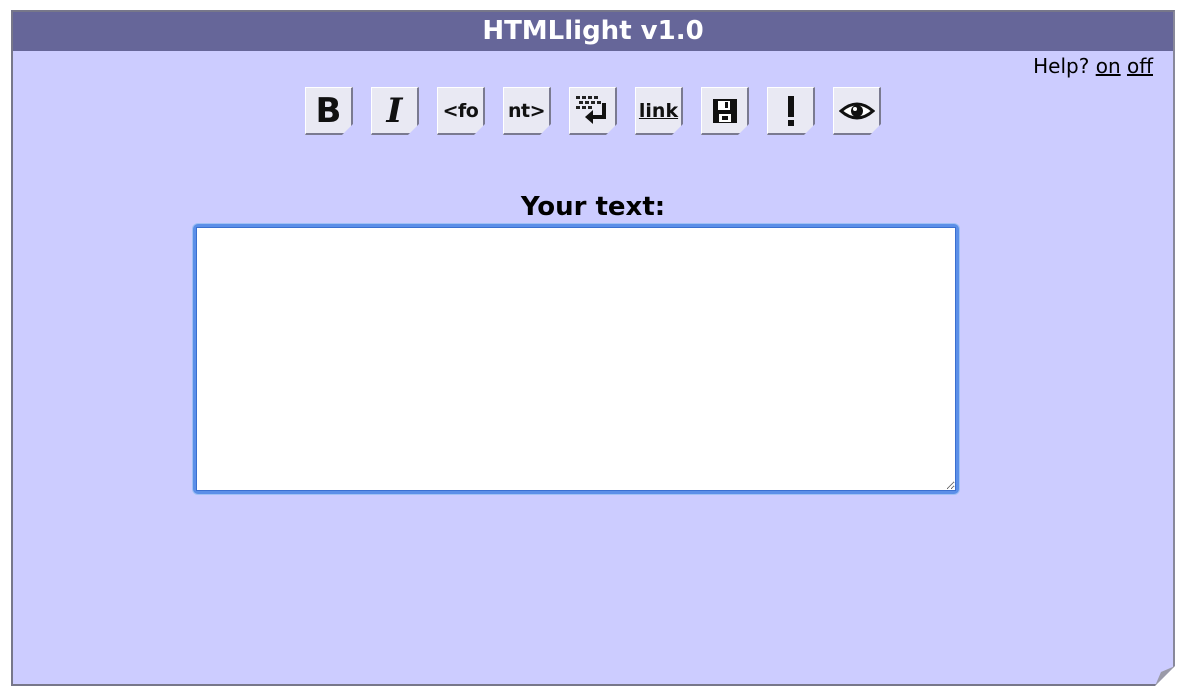  What do you see at coordinates (791, 111) in the screenshot?
I see `alert-button` at bounding box center [791, 111].